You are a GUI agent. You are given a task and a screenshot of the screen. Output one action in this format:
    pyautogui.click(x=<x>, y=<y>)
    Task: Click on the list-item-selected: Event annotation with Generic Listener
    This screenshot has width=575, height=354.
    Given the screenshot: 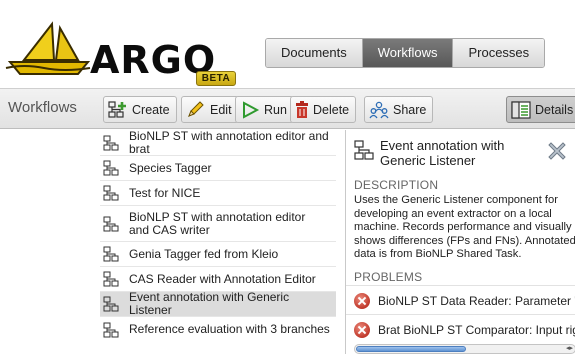 What is the action you would take?
    pyautogui.click(x=218, y=303)
    